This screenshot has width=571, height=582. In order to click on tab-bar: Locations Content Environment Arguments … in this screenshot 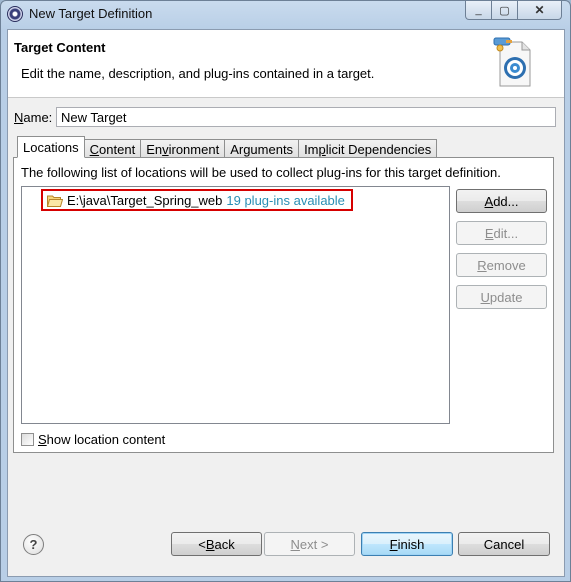, I will do `click(227, 147)`.